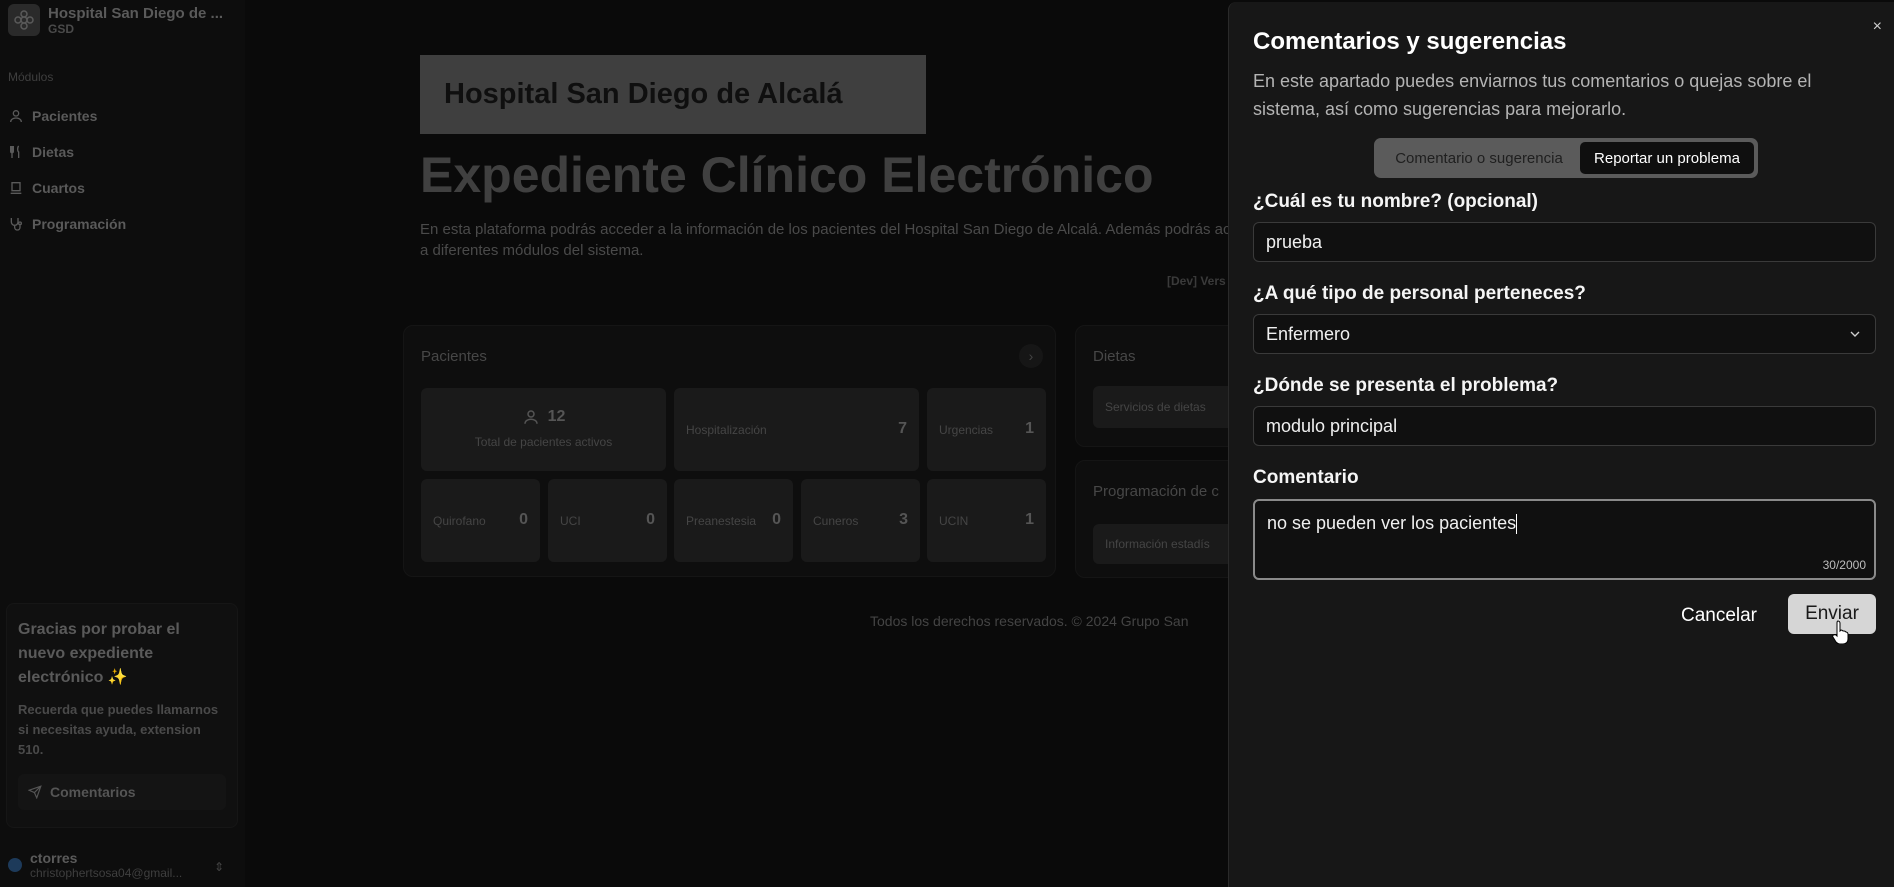 The height and width of the screenshot is (887, 1894). Describe the element at coordinates (219, 867) in the screenshot. I see `chevrons-up-down-icon: ⇕` at that location.